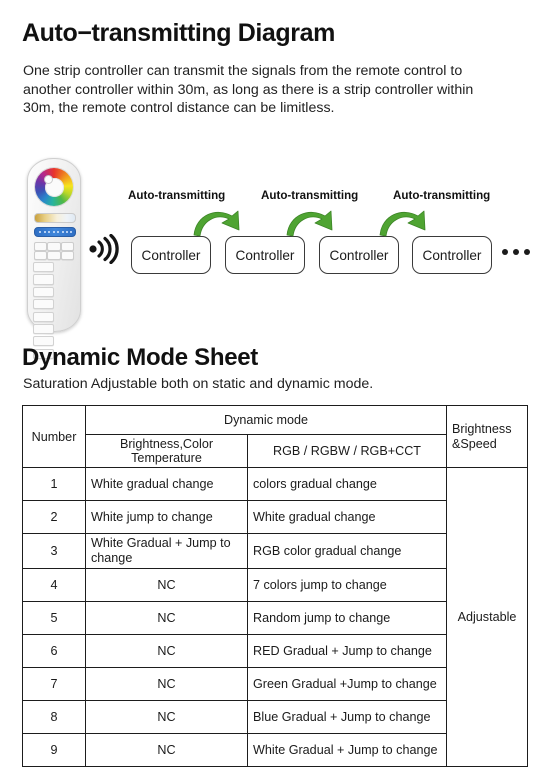 This screenshot has height=767, width=537. Describe the element at coordinates (347, 484) in the screenshot. I see `row-rgb: colors gradual change` at that location.